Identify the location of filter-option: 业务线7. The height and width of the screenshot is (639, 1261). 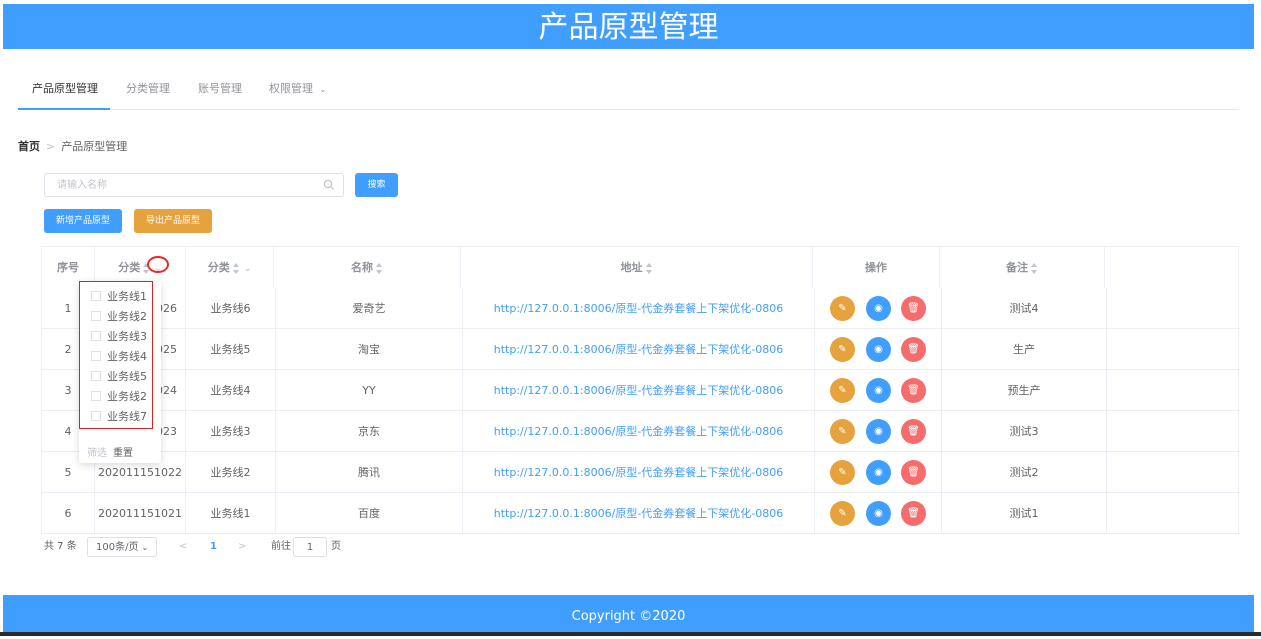
(119, 416).